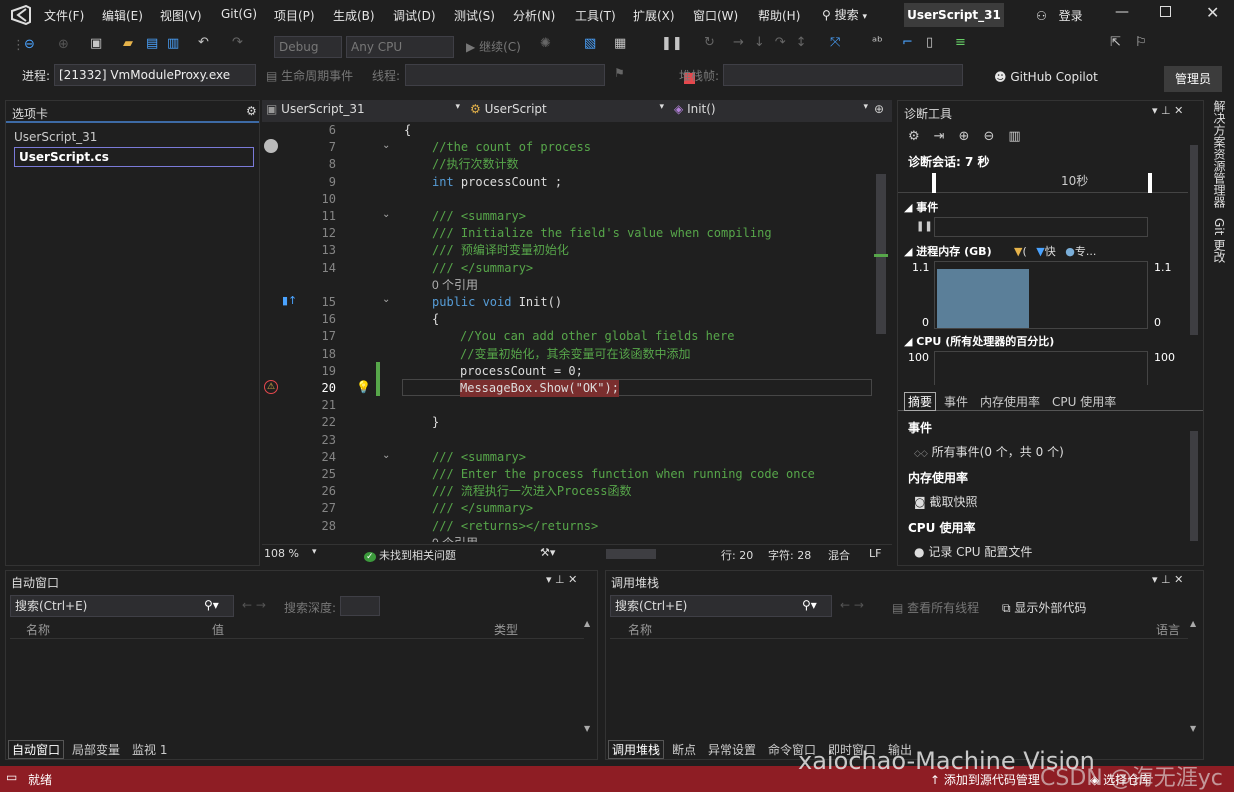 The image size is (1234, 792). Describe the element at coordinates (973, 551) in the screenshot. I see `record-cpu-link: ● 记录 CPU 配置文件` at that location.